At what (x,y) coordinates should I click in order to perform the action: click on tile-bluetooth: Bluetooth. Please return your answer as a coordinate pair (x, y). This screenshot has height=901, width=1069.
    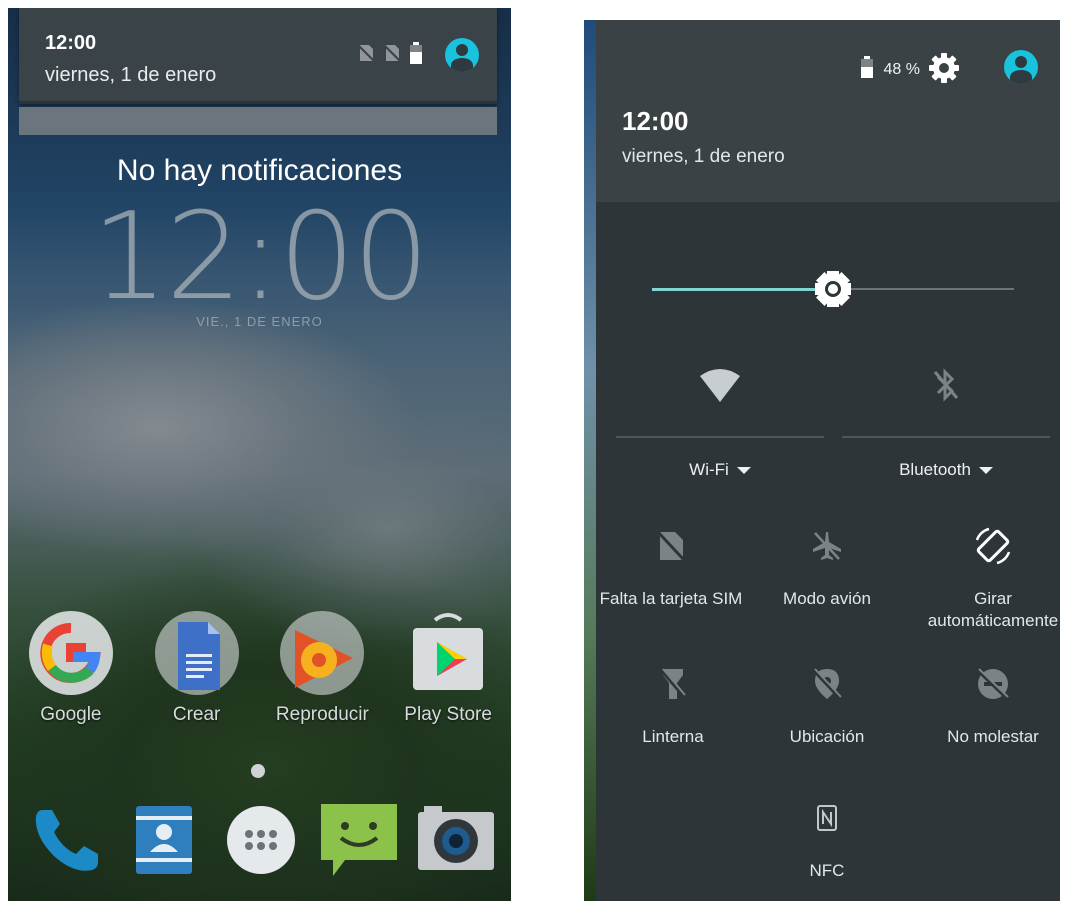
    Looking at the image, I should click on (946, 420).